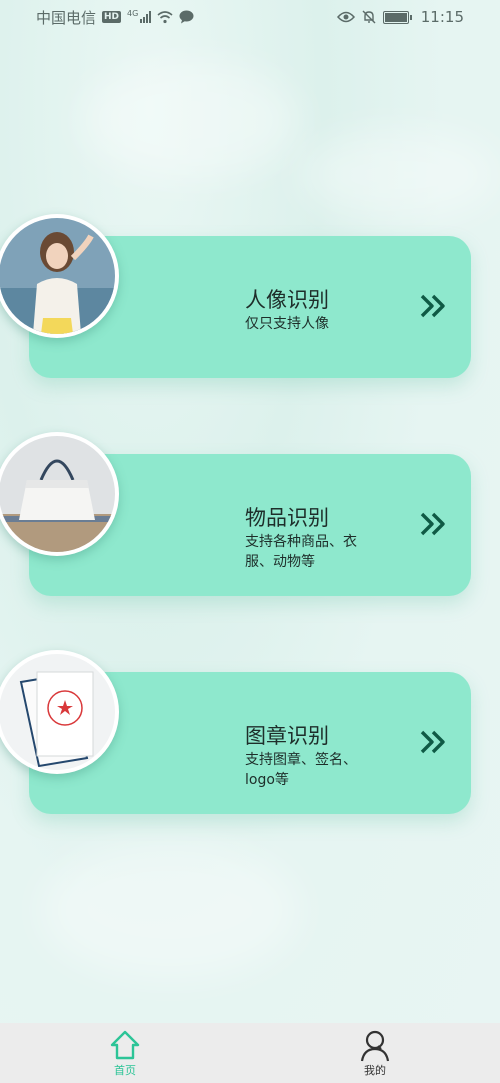  Describe the element at coordinates (442, 17) in the screenshot. I see `clock: 11:15` at that location.